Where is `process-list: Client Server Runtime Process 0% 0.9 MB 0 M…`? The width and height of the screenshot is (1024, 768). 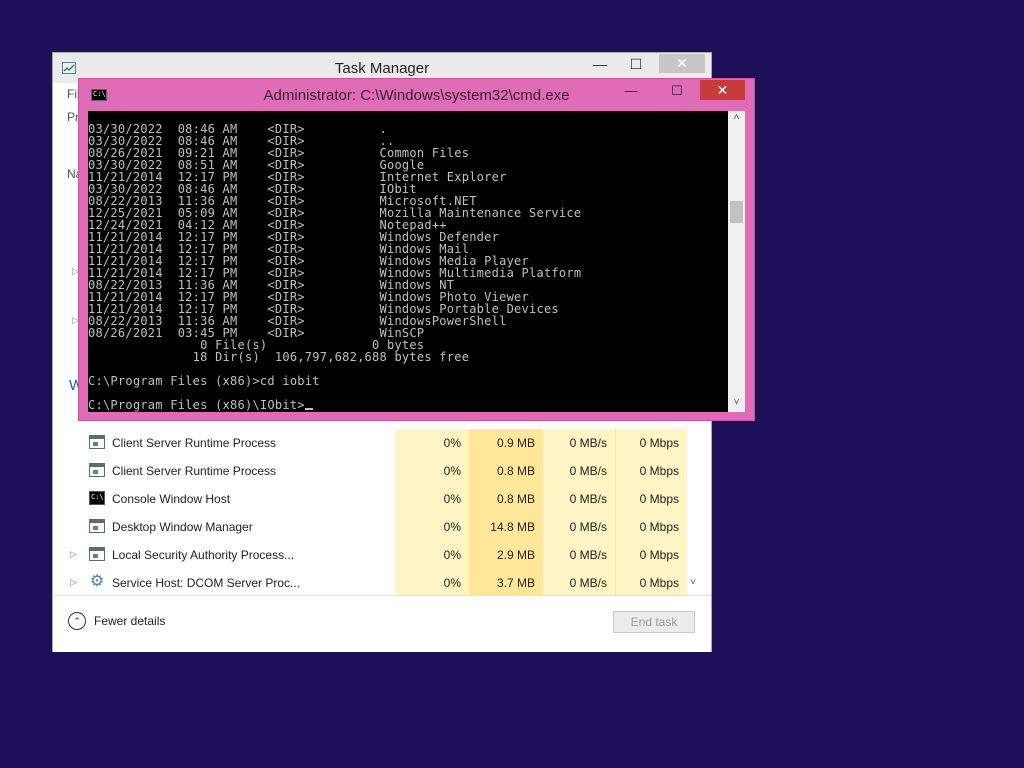 process-list: Client Server Runtime Process 0% 0.9 MB 0 M… is located at coordinates (376, 512).